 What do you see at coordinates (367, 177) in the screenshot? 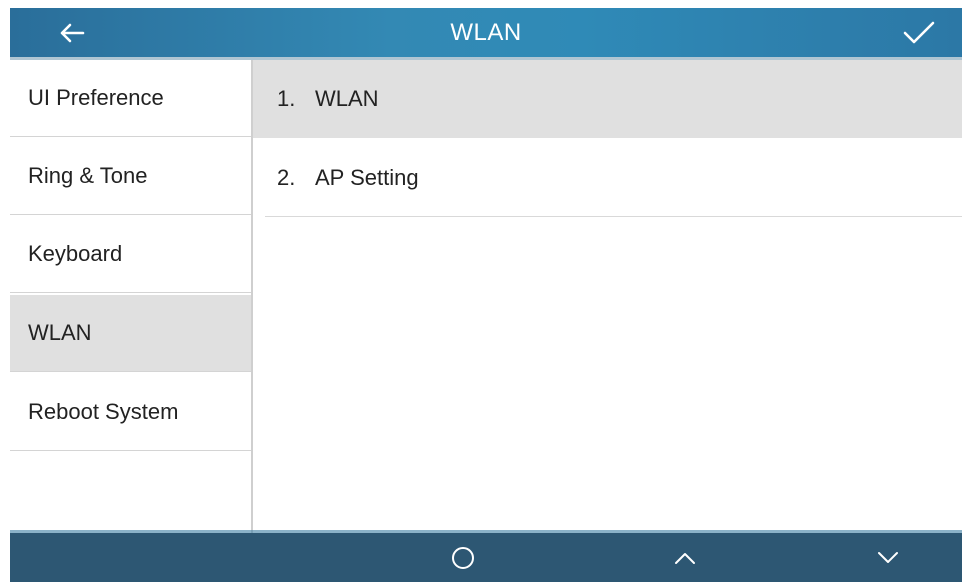
I see `menu-item-label: AP Setting` at bounding box center [367, 177].